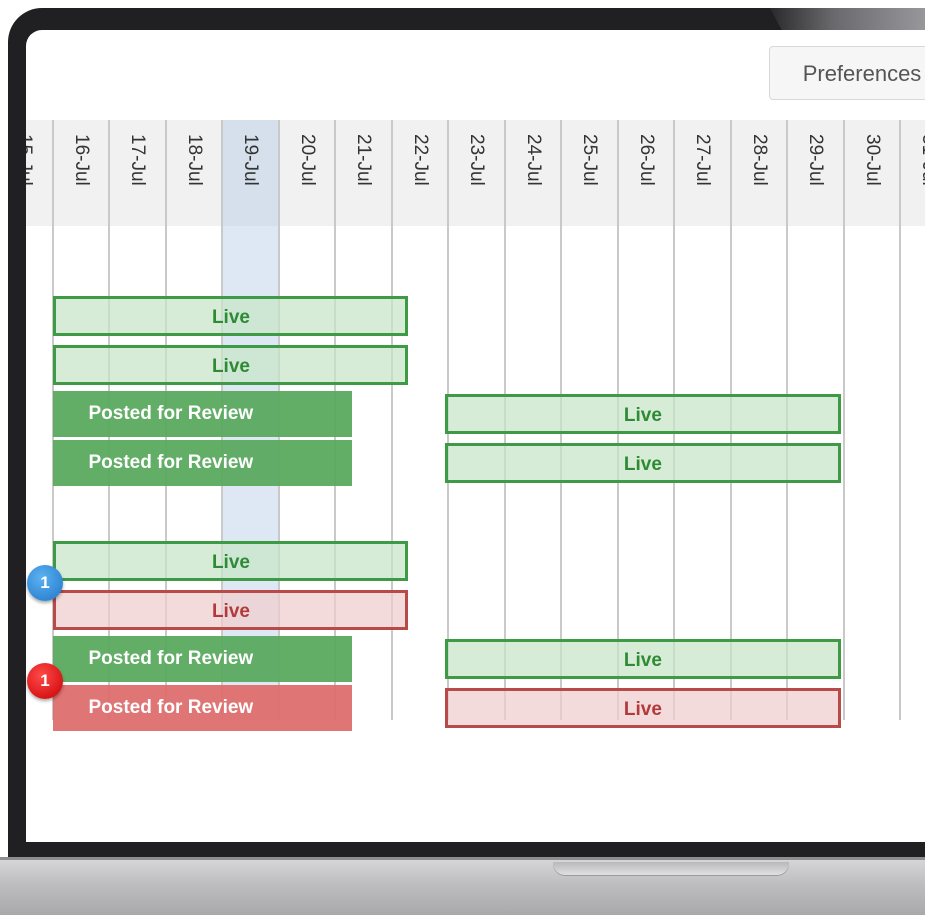  Describe the element at coordinates (138, 160) in the screenshot. I see `date-label: 17-Jul` at that location.